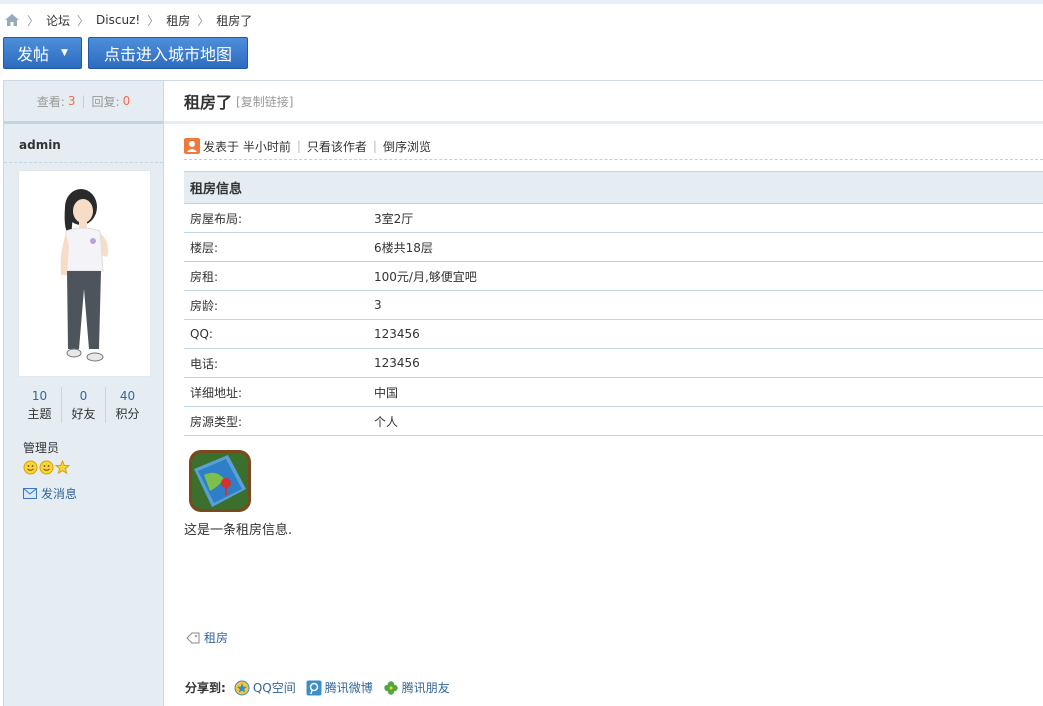  Describe the element at coordinates (62, 467) in the screenshot. I see `star-icon` at that location.